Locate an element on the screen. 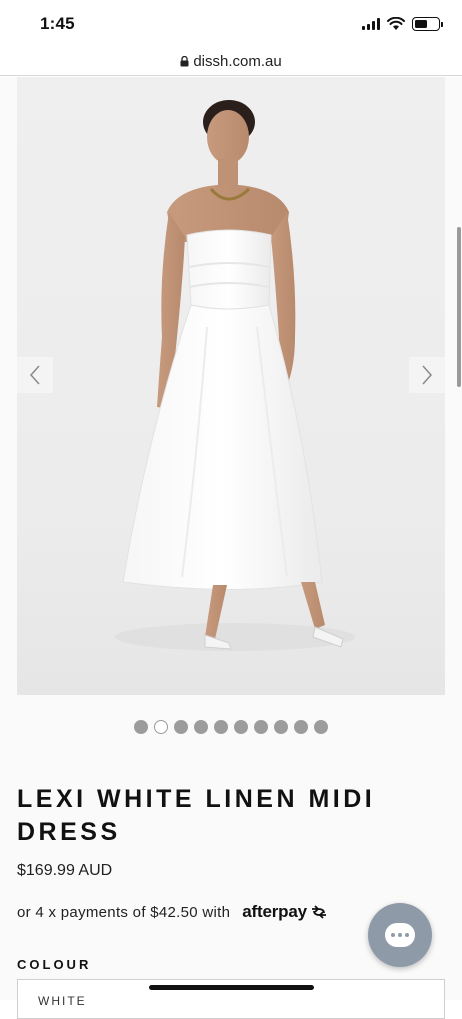 This screenshot has width=462, height=1019. gallery-next-button is located at coordinates (427, 375).